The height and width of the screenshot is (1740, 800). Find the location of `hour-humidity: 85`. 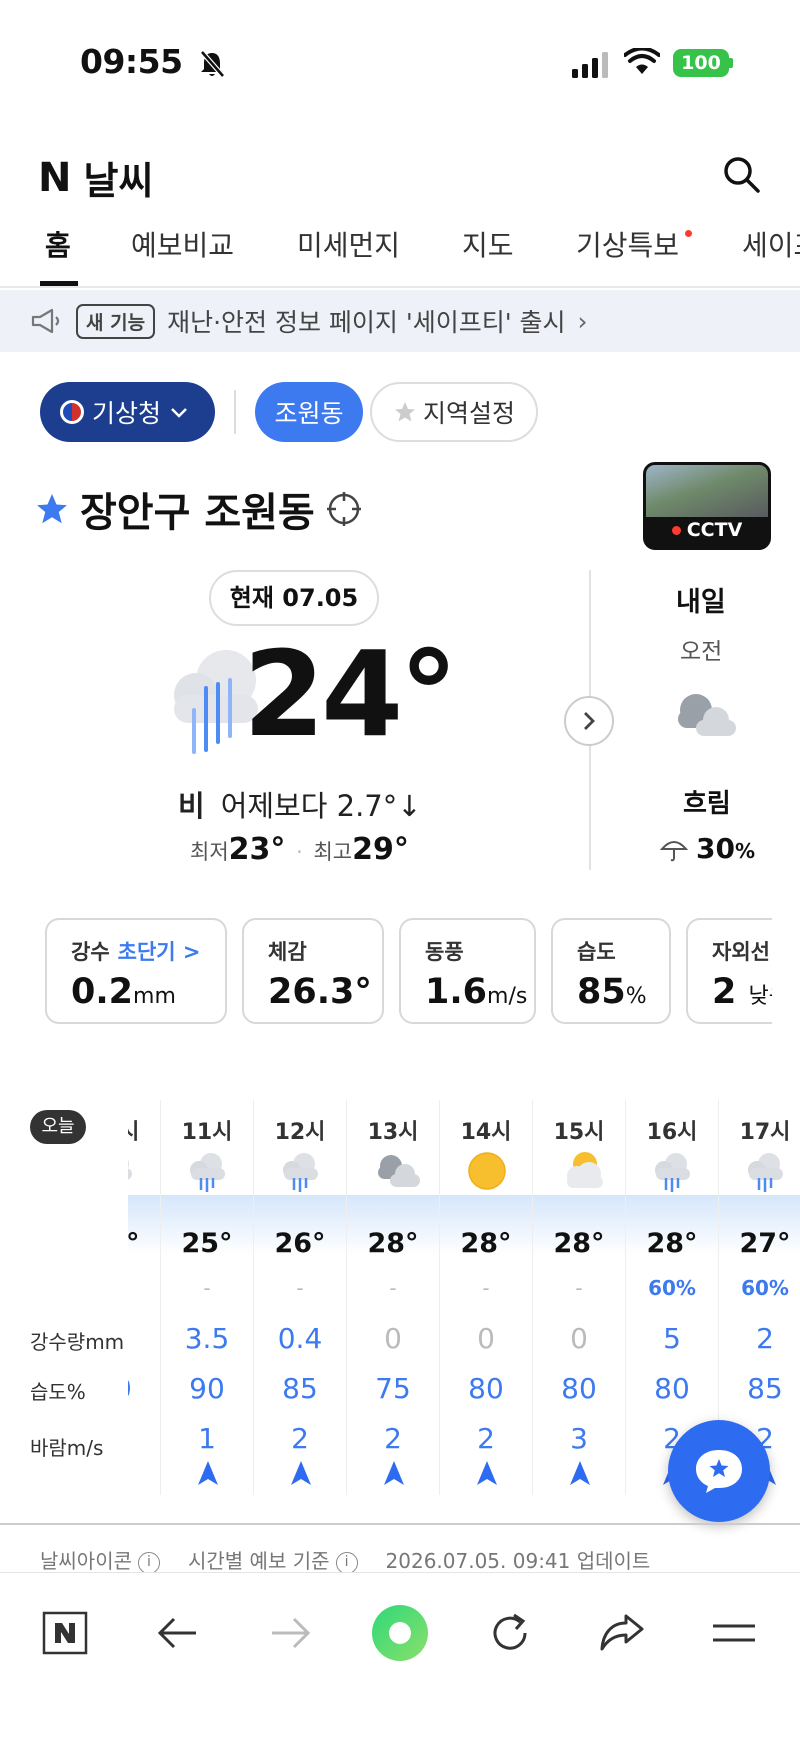

hour-humidity: 85 is located at coordinates (765, 1388).